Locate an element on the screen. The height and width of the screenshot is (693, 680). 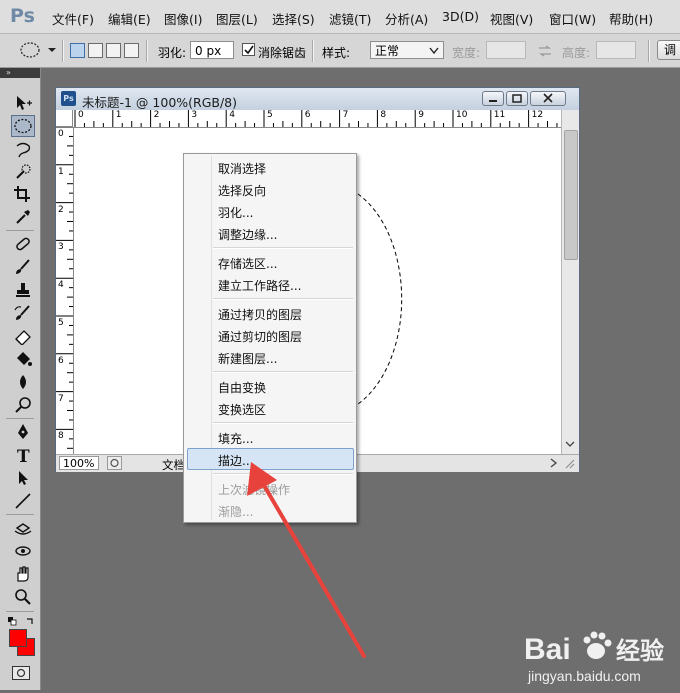
antialias-checkbox is located at coordinates (248, 49).